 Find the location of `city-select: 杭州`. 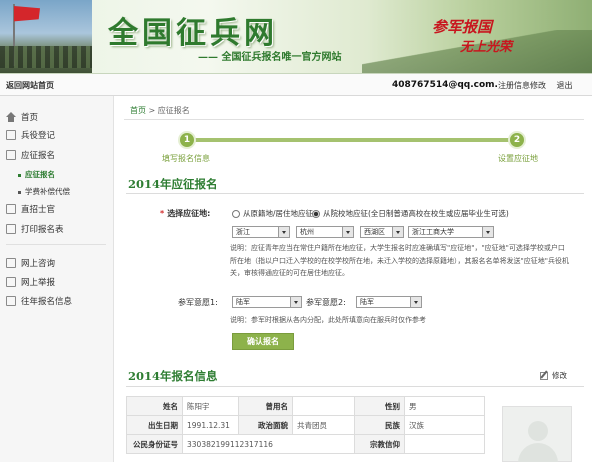

city-select: 杭州 is located at coordinates (325, 232).